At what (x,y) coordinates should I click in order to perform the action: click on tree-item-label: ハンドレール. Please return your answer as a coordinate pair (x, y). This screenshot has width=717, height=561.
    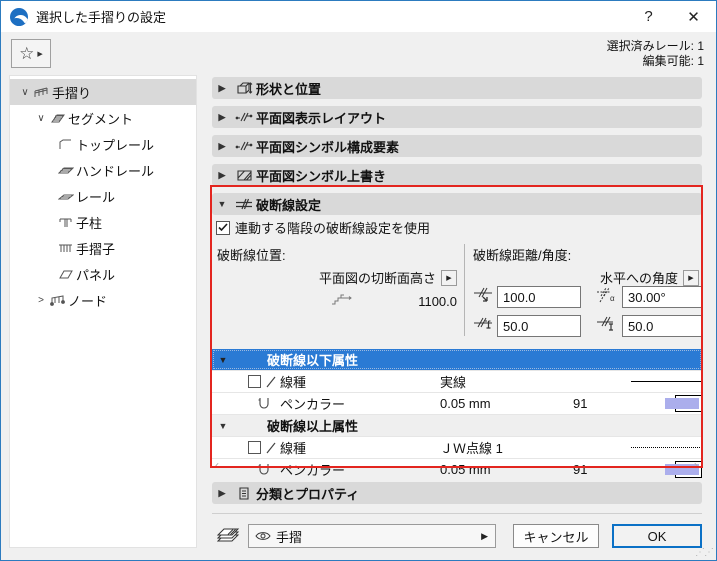
    Looking at the image, I should click on (115, 171).